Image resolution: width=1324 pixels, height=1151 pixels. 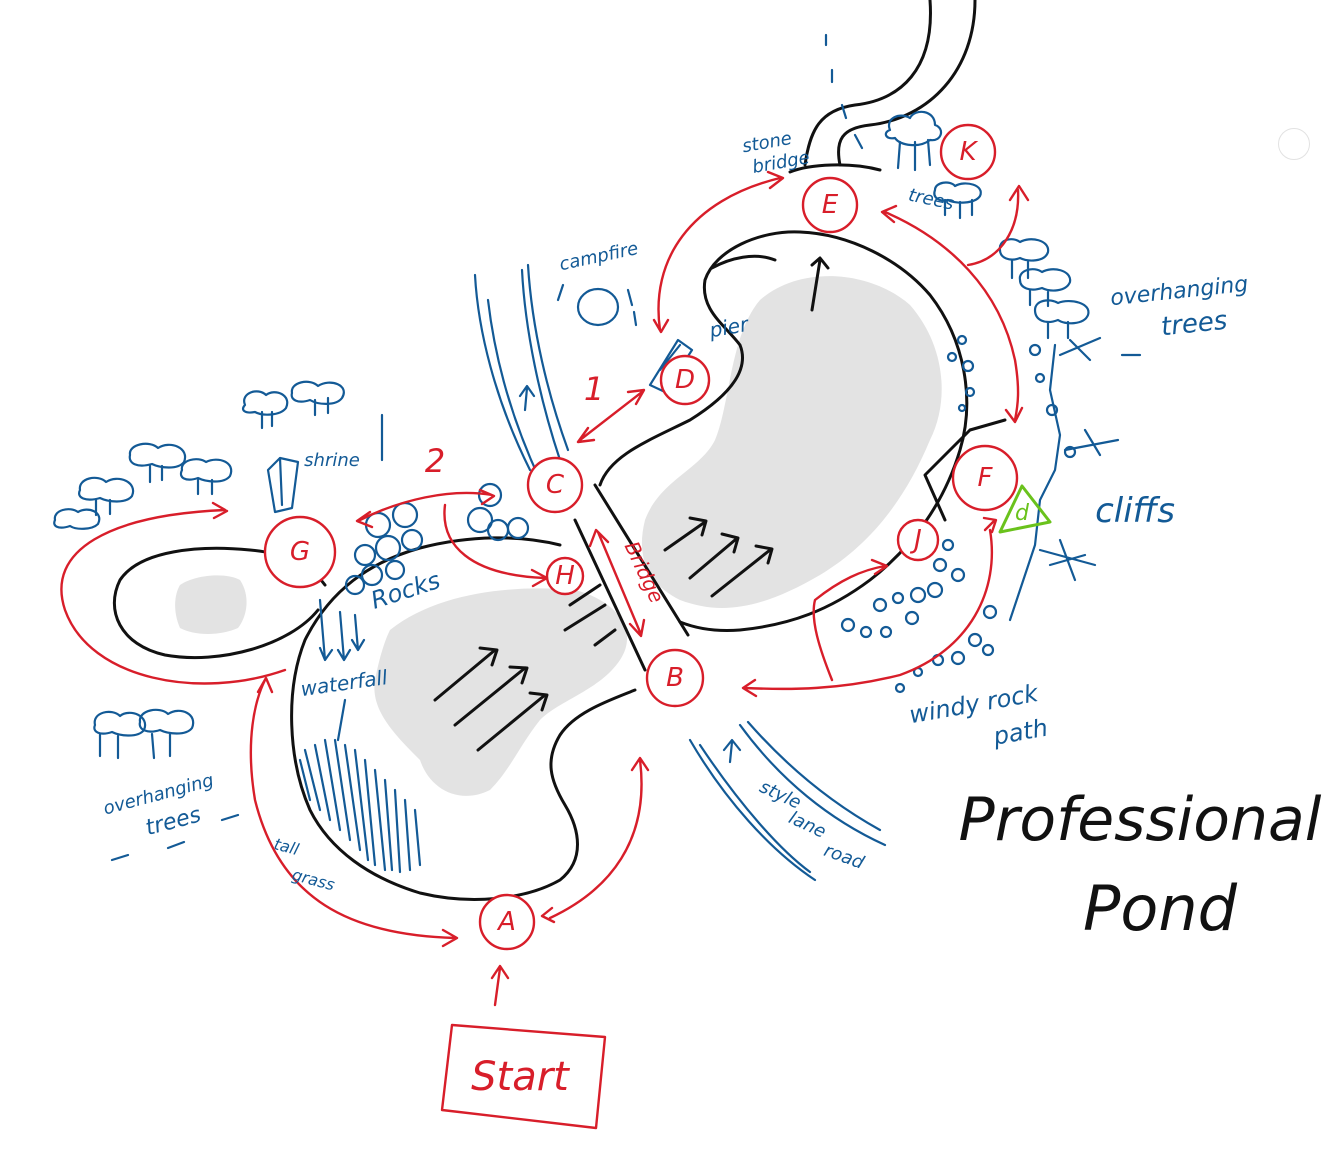 I want to click on start-box: Start, so click(x=523, y=1076).